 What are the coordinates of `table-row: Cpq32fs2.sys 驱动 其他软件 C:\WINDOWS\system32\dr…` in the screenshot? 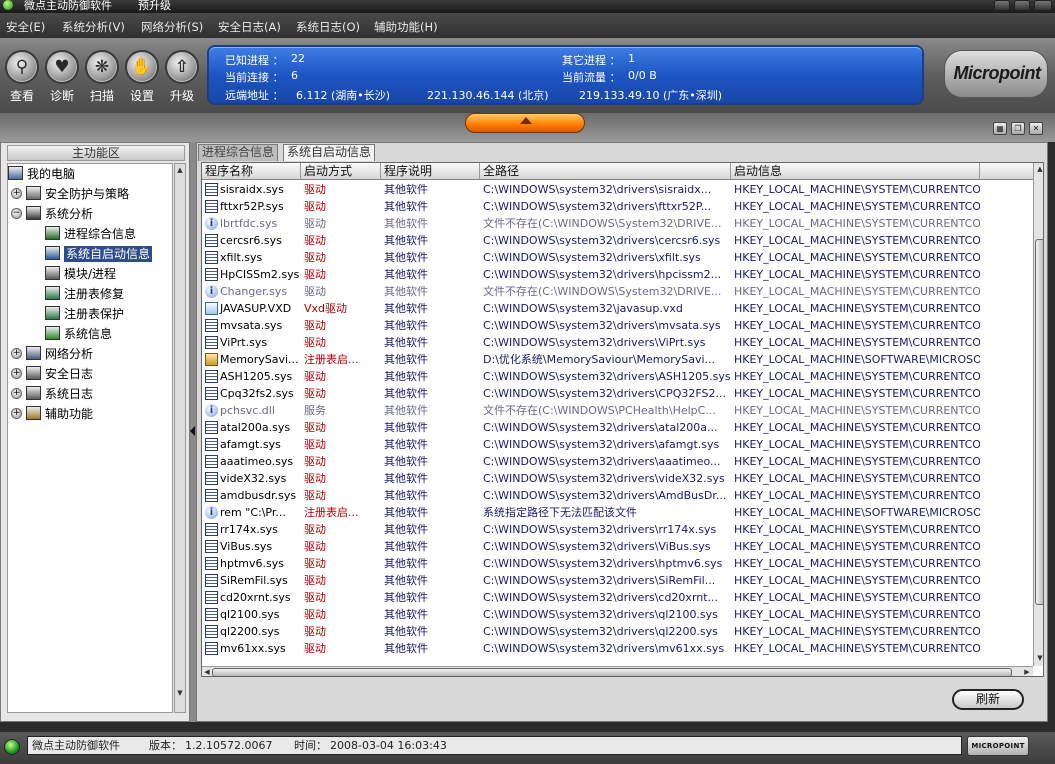 It's located at (617, 393).